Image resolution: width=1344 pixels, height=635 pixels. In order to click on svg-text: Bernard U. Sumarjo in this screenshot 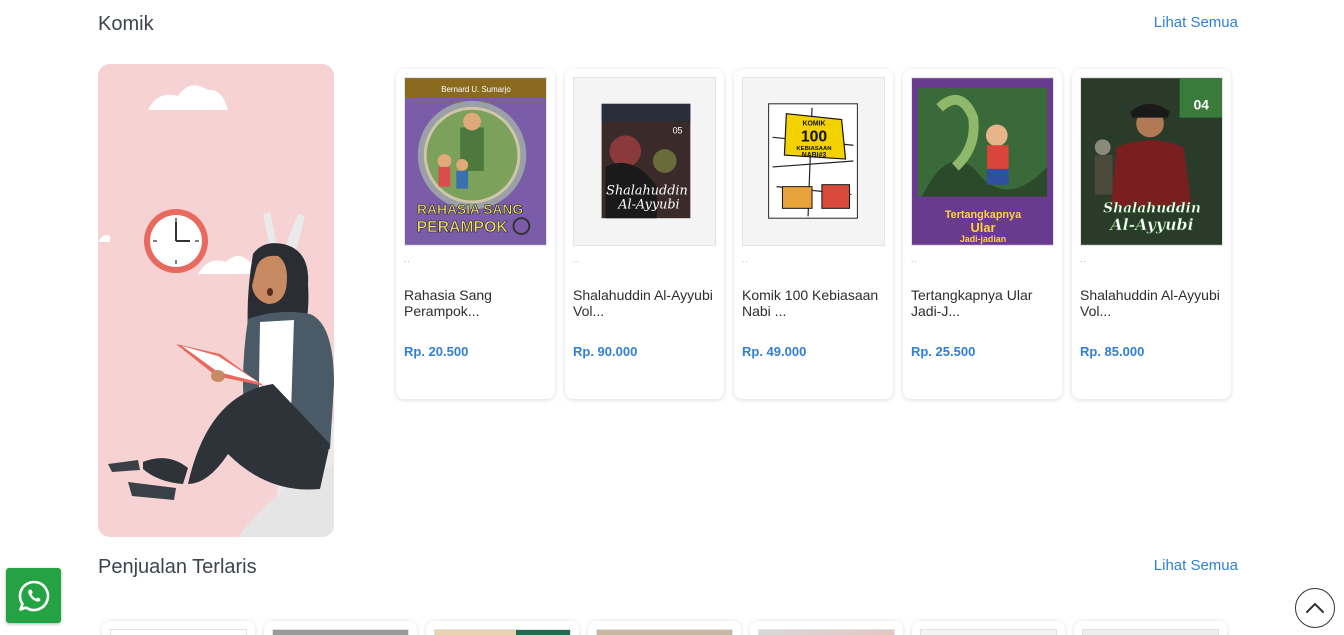, I will do `click(476, 89)`.